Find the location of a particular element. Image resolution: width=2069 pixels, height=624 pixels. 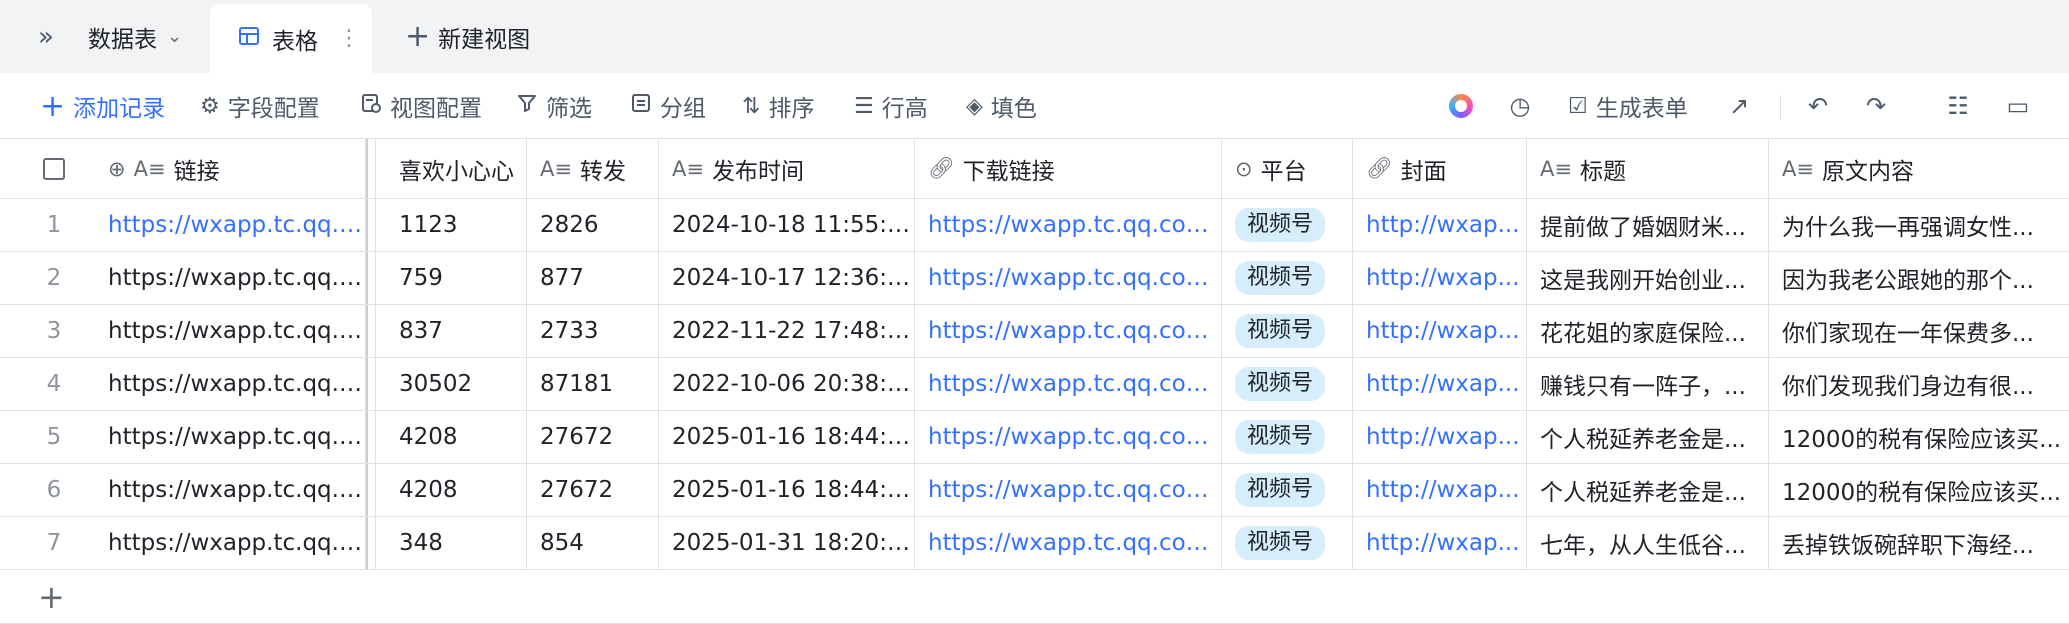

share-button: ↗ is located at coordinates (1739, 106).